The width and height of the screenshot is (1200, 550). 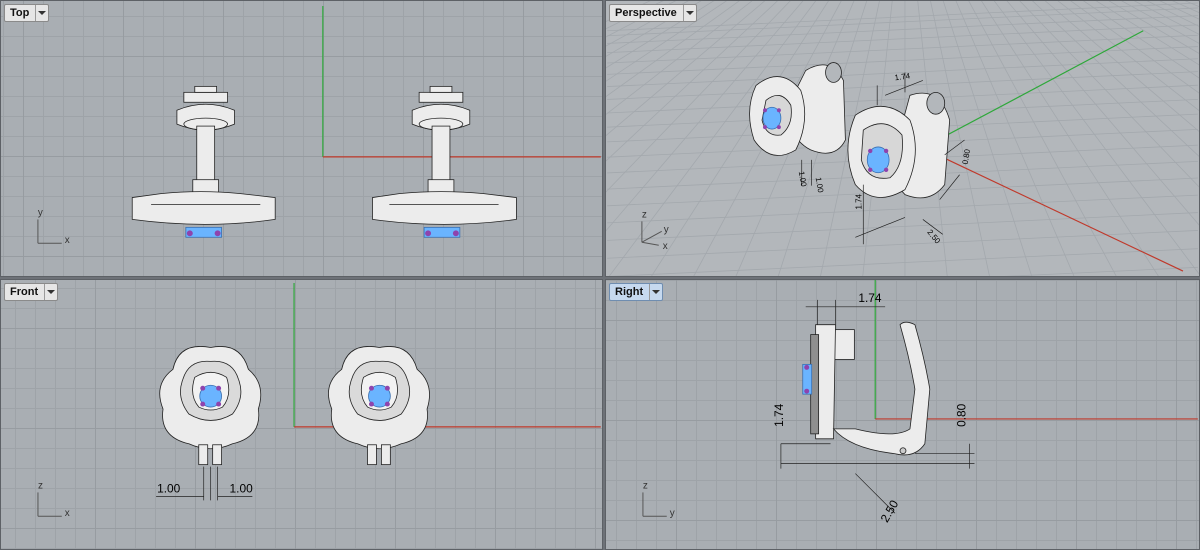 What do you see at coordinates (20, 13) in the screenshot?
I see `viewport-label: Top` at bounding box center [20, 13].